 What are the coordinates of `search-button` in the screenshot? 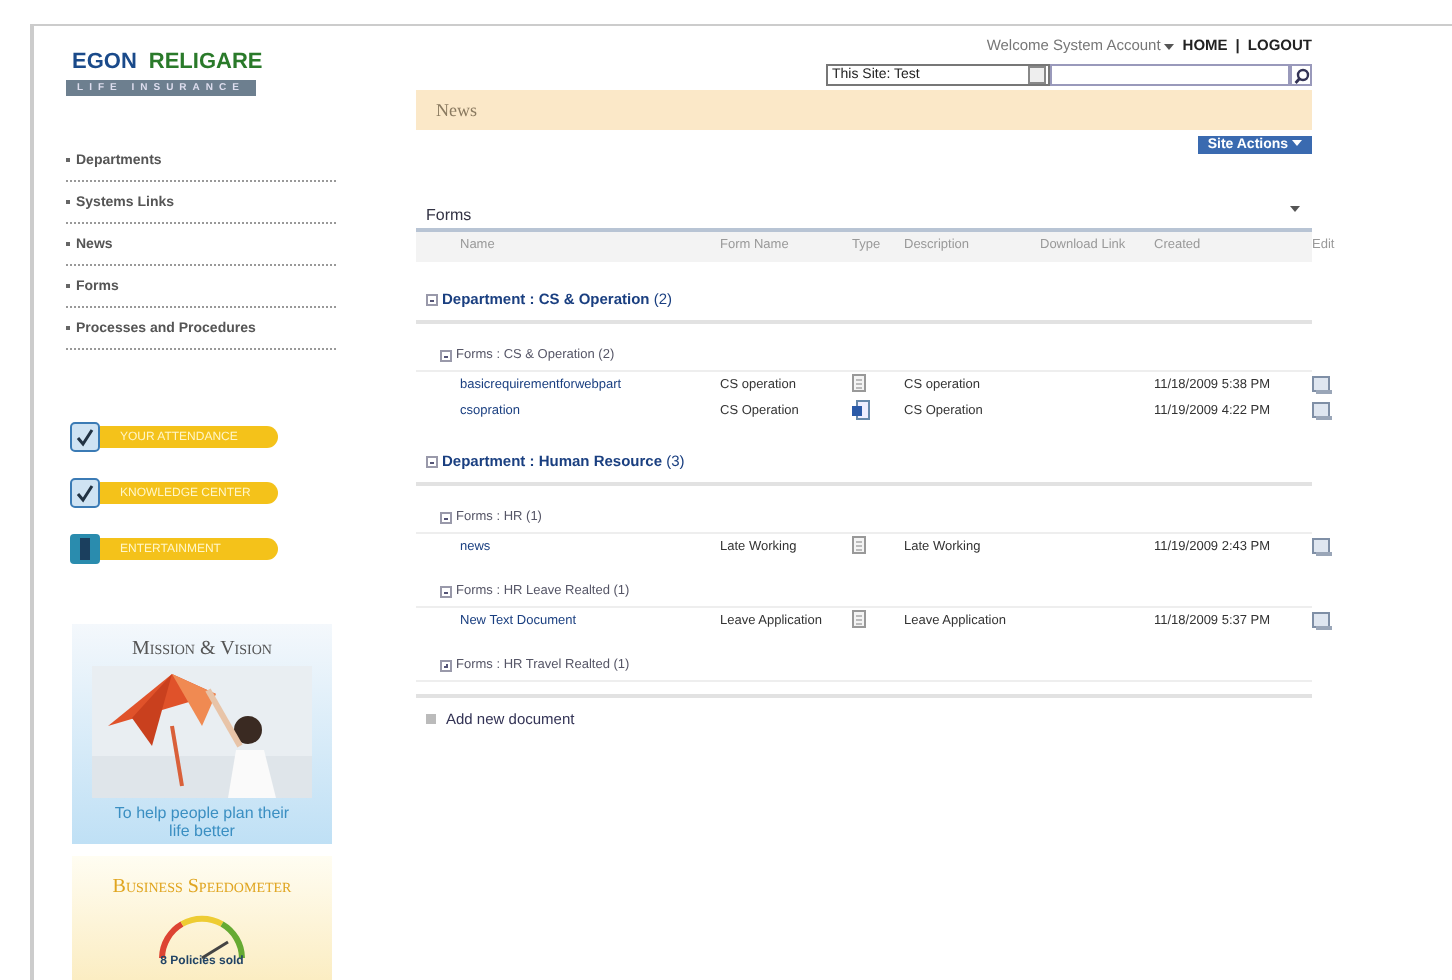 It's located at (1301, 75).